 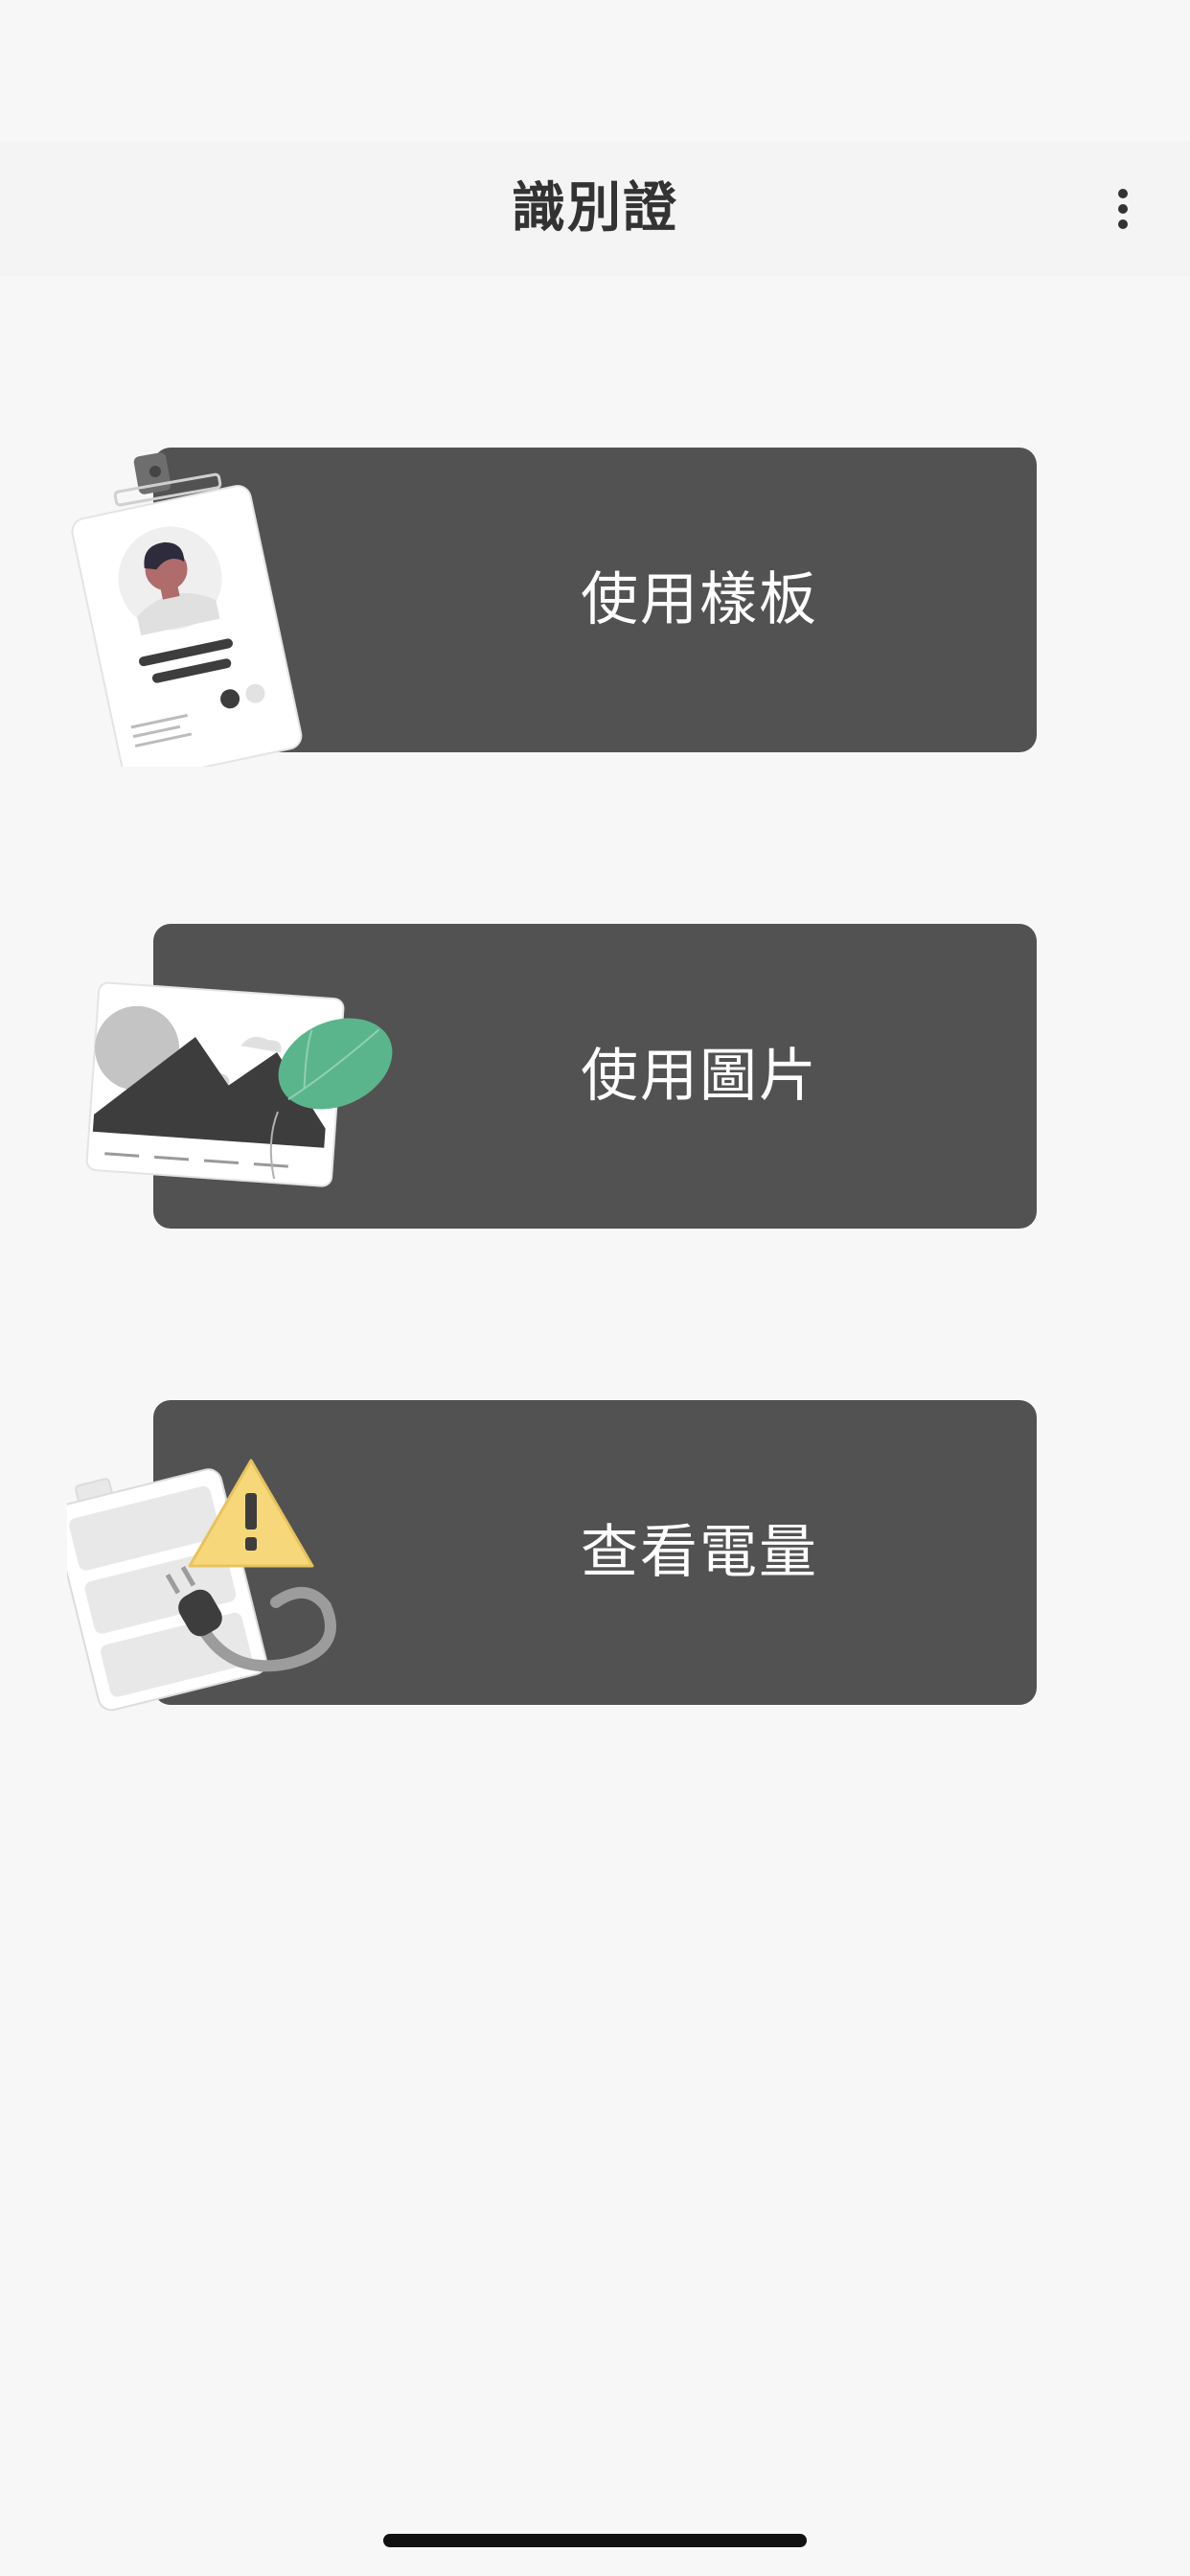 I want to click on check-battery-label: 查看電量, so click(x=700, y=1552).